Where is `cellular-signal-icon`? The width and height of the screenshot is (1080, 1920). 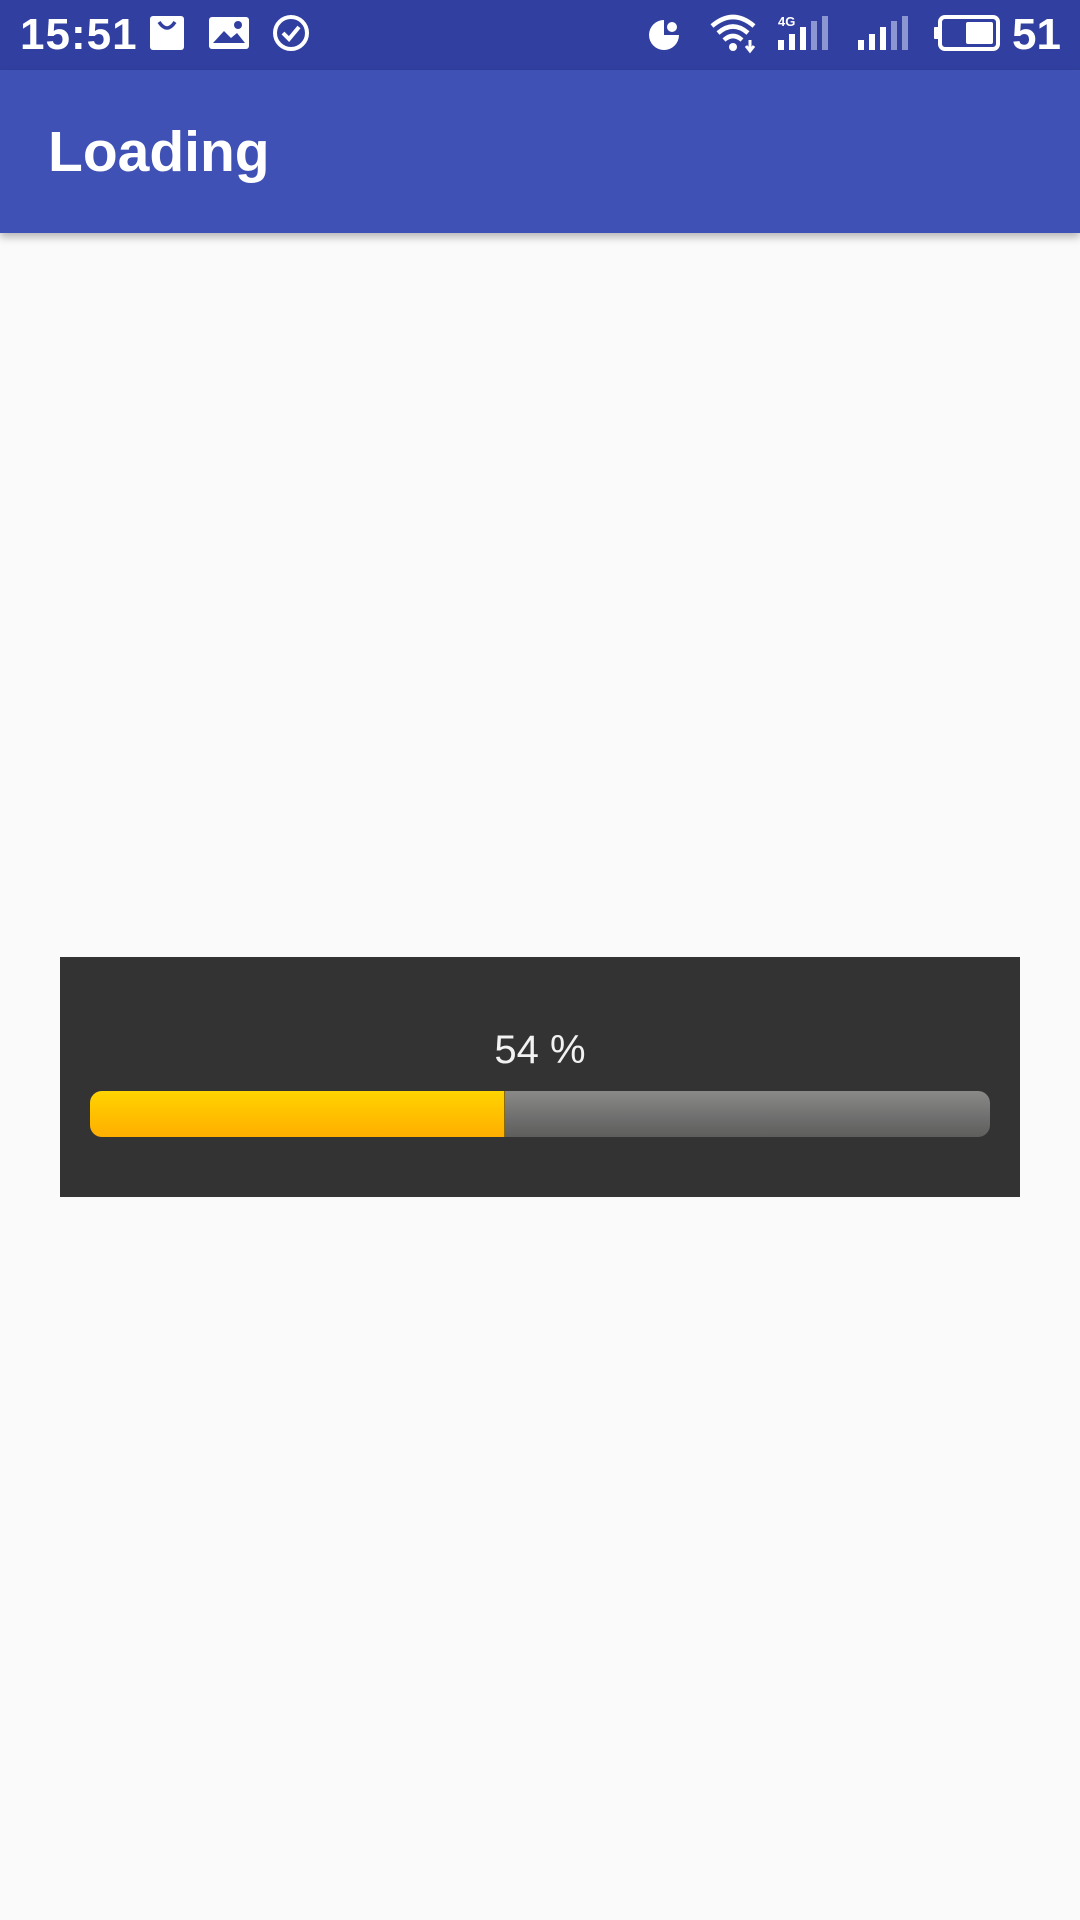
cellular-signal-icon is located at coordinates (883, 33).